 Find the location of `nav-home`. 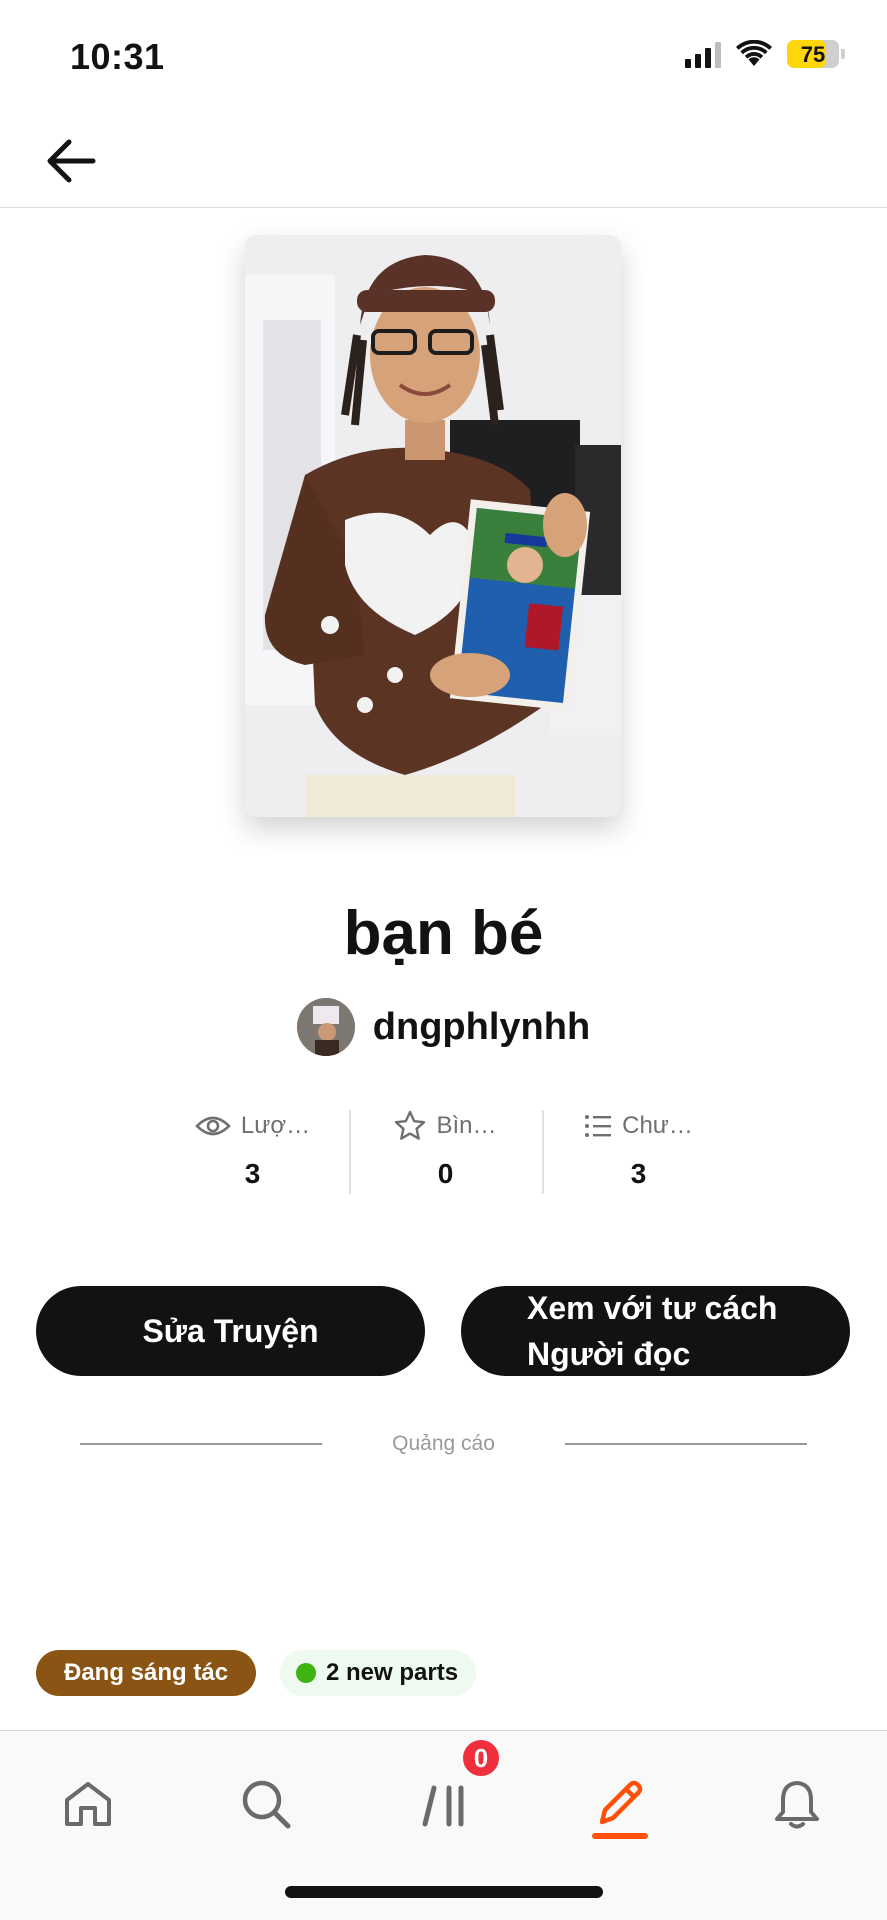

nav-home is located at coordinates (88, 1804).